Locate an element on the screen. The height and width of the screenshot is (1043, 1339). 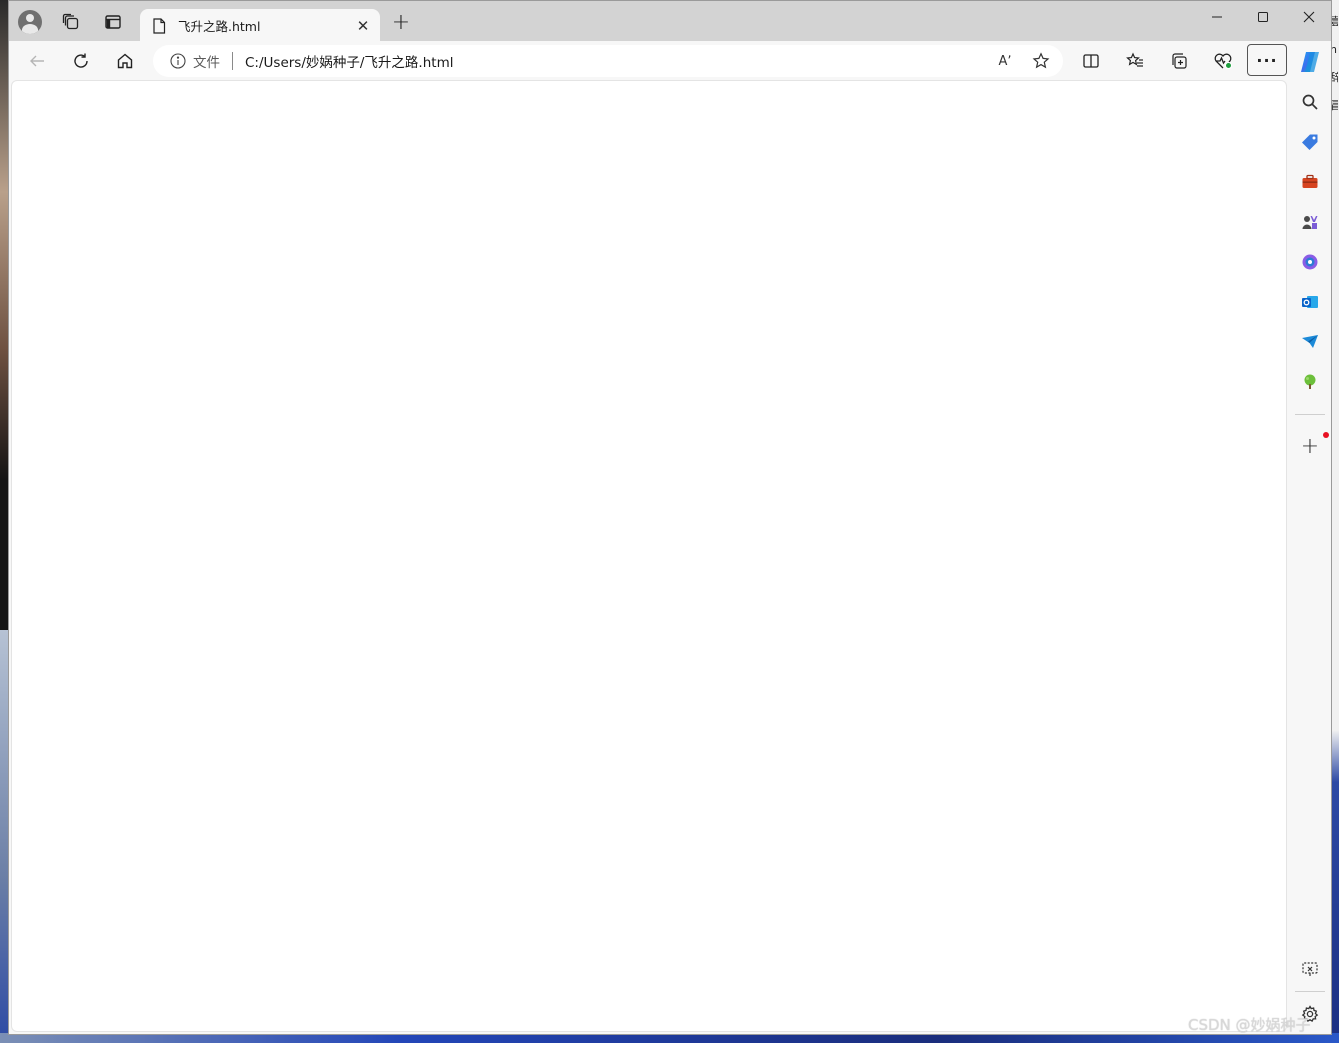
screenshot-icon is located at coordinates (1310, 969).